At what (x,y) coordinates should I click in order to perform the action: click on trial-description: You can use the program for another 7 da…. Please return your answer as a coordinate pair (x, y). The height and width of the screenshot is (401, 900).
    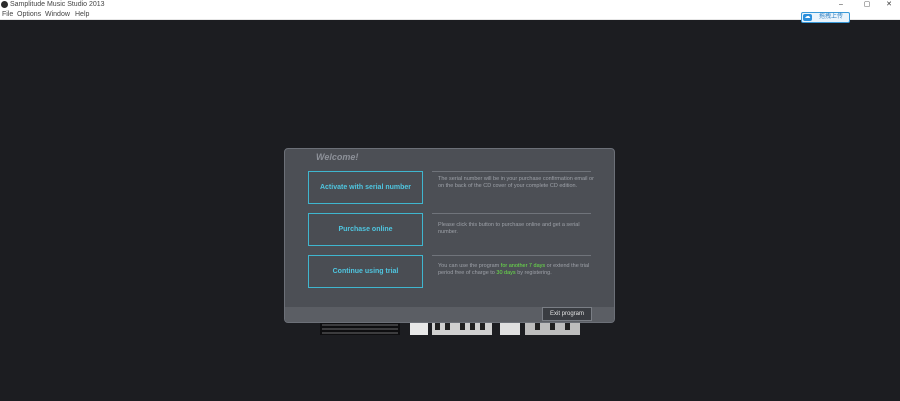
    Looking at the image, I should click on (514, 269).